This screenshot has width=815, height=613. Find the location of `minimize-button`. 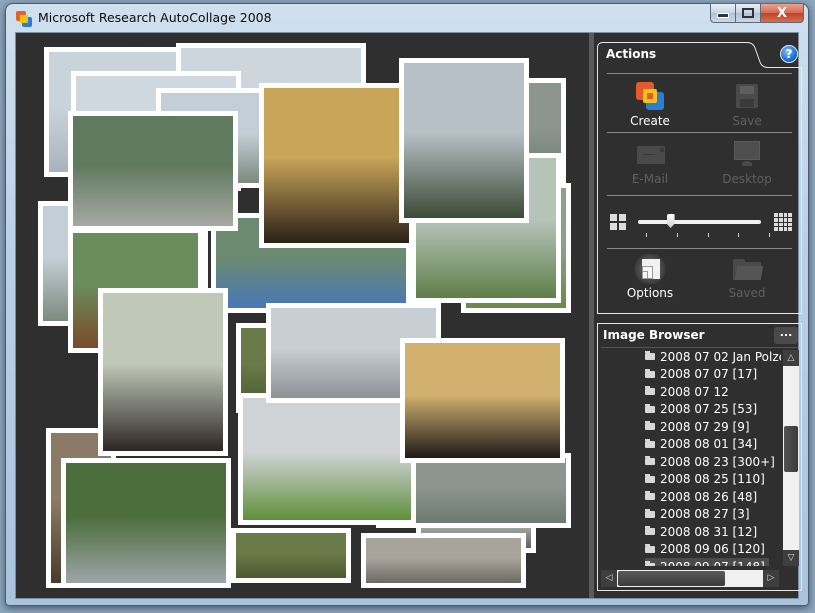

minimize-button is located at coordinates (723, 13).